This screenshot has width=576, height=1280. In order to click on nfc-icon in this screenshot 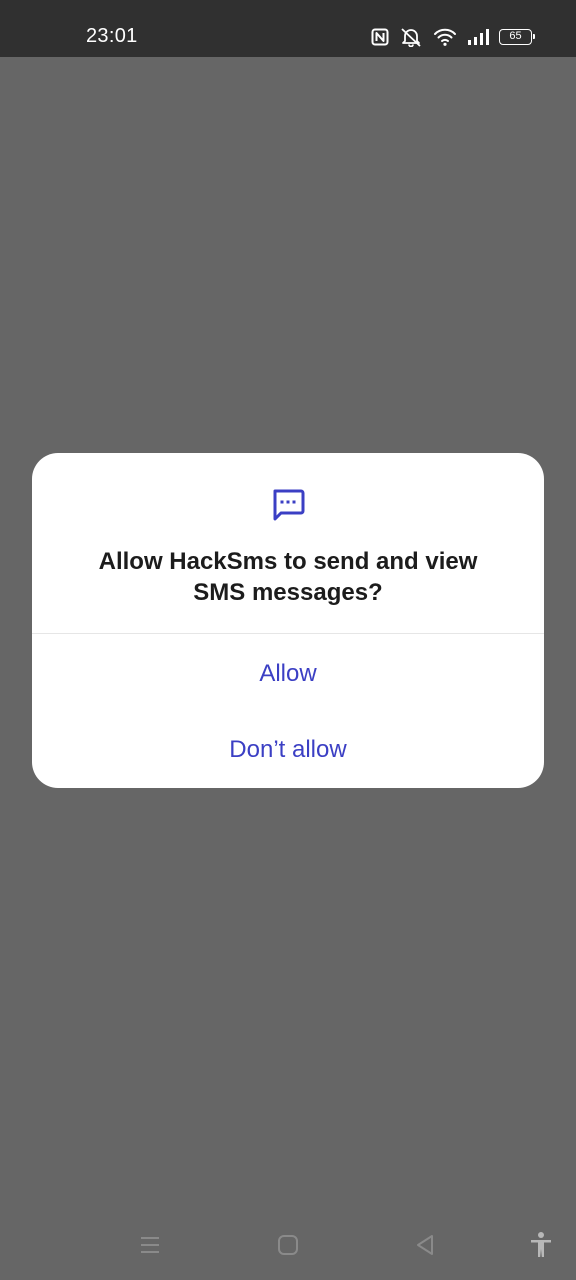, I will do `click(380, 37)`.